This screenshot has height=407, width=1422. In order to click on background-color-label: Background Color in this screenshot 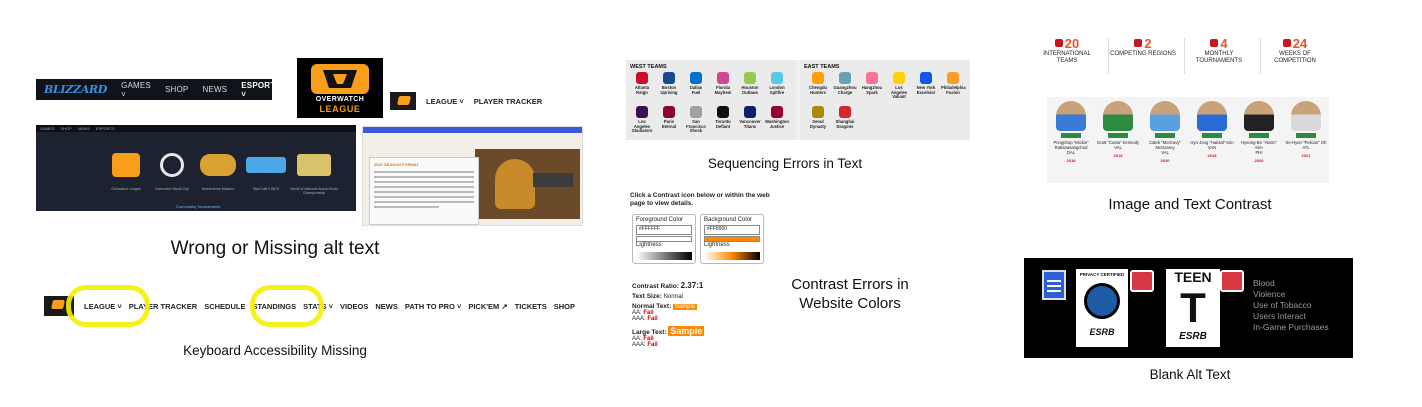, I will do `click(728, 220)`.